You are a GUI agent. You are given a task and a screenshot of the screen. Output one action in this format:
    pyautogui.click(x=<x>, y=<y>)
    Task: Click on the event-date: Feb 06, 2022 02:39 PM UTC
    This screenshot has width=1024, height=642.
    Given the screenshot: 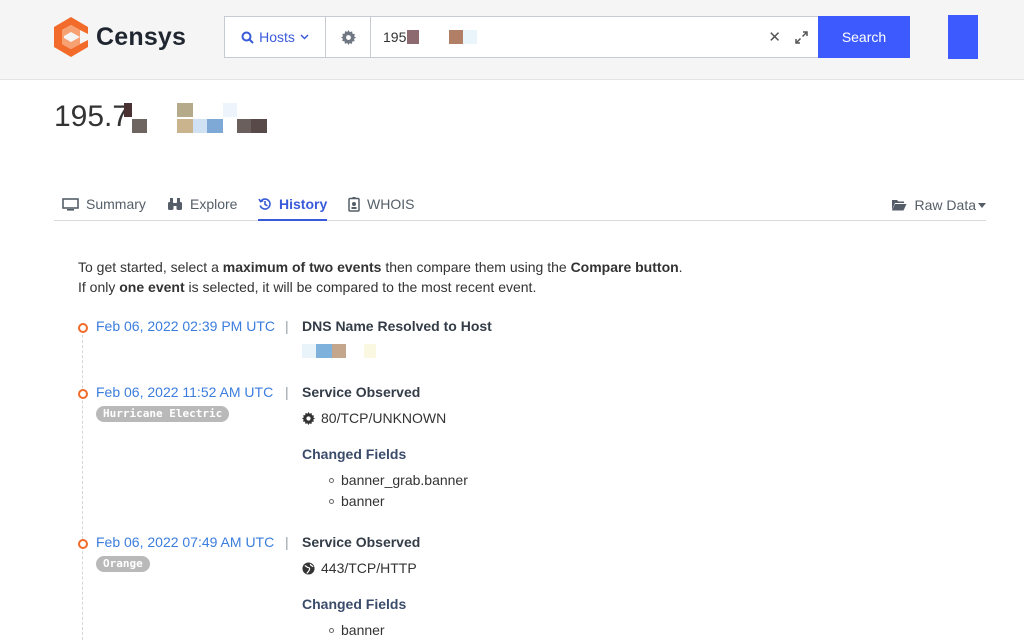 What is the action you would take?
    pyautogui.click(x=185, y=326)
    